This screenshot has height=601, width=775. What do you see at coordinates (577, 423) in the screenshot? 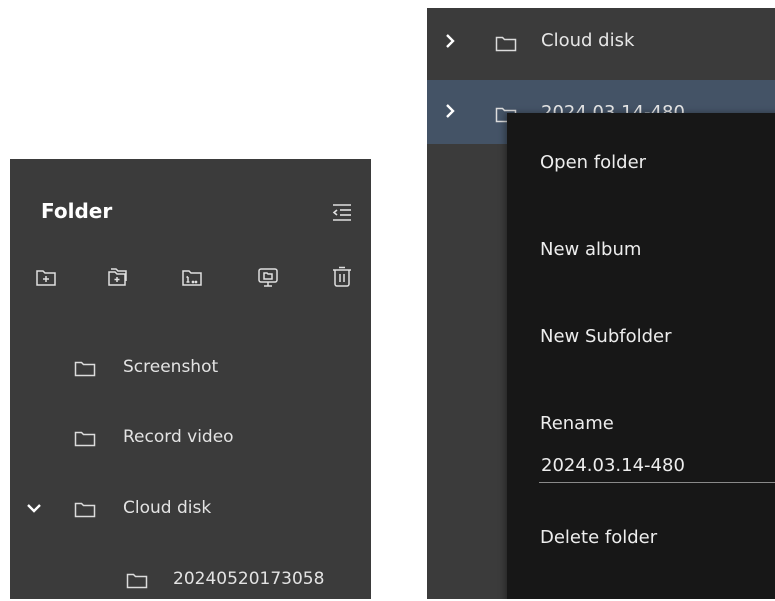
I see `rename-label: Rename` at bounding box center [577, 423].